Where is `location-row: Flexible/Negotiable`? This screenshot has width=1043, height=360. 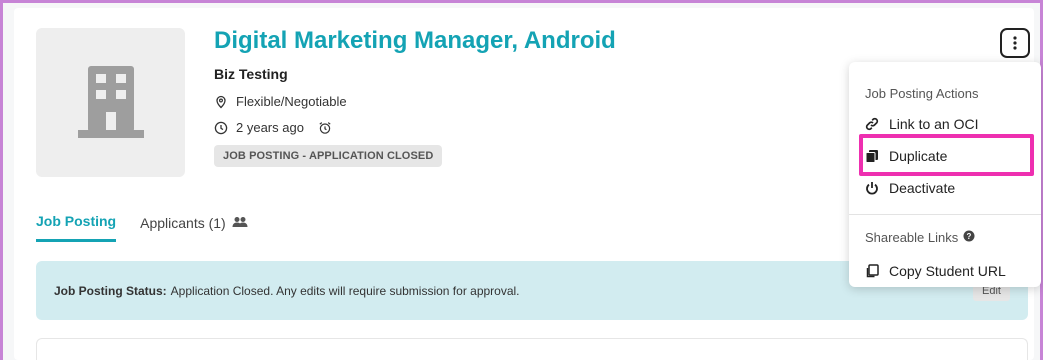
location-row: Flexible/Negotiable is located at coordinates (280, 101).